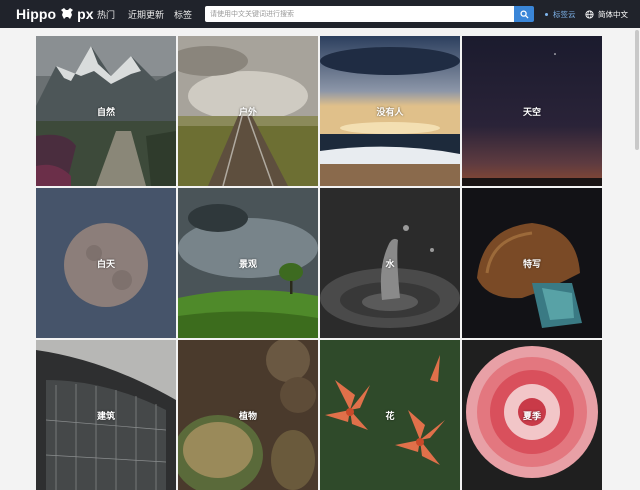 The image size is (640, 490). I want to click on category-tile-summer: 夏季, so click(532, 415).